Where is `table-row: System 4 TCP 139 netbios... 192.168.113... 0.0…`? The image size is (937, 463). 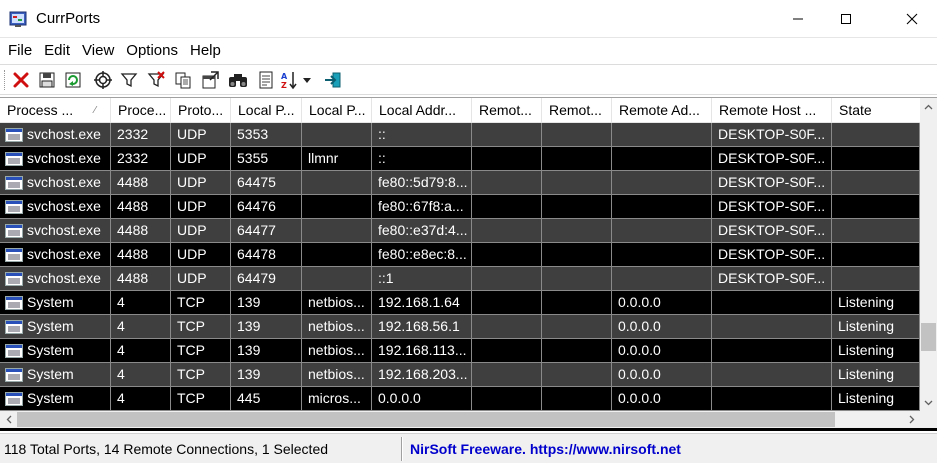
table-row: System 4 TCP 139 netbios... 192.168.113... 0.0… is located at coordinates (460, 351).